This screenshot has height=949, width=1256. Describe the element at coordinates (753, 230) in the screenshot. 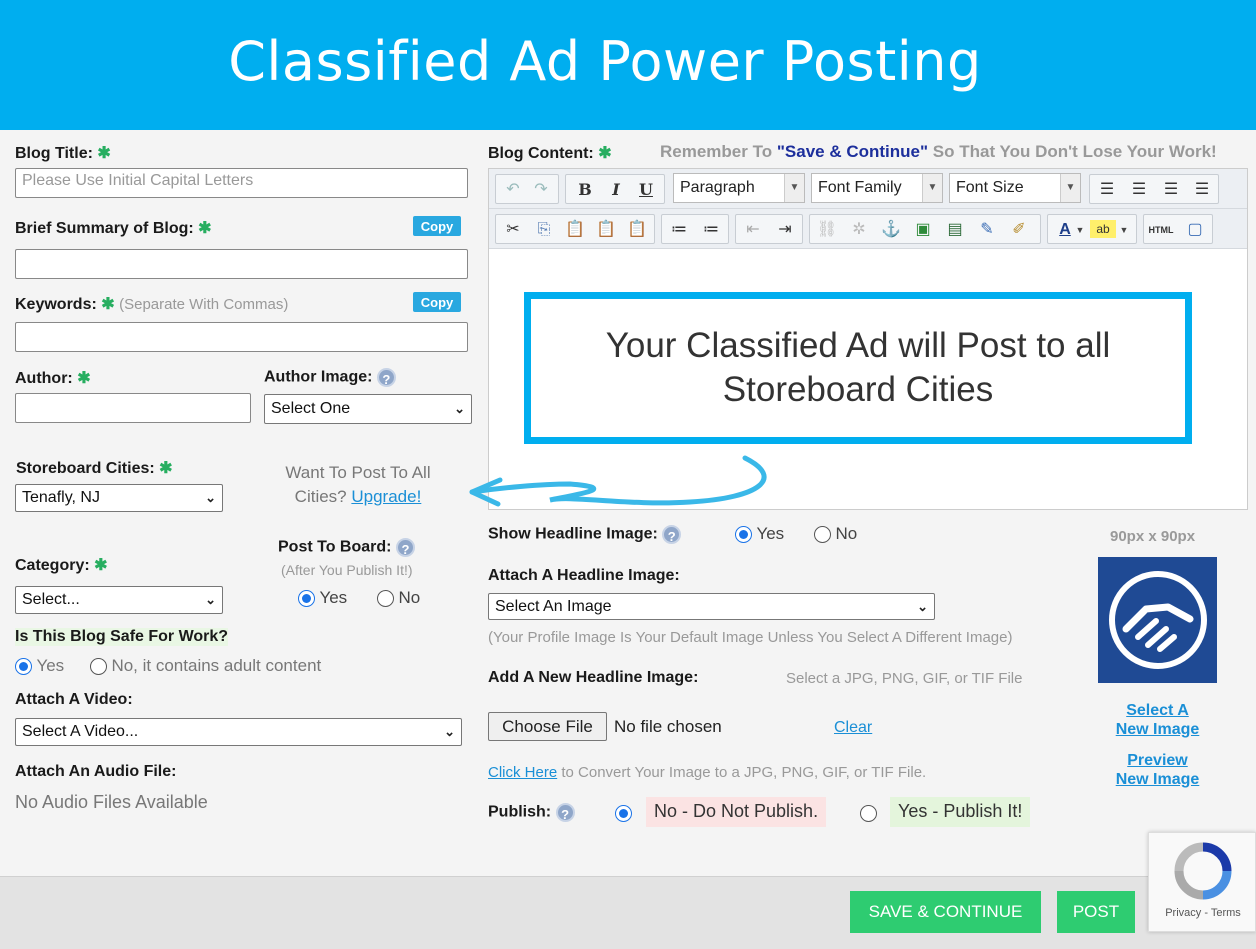

I see `outdent-icon: ⇤` at that location.